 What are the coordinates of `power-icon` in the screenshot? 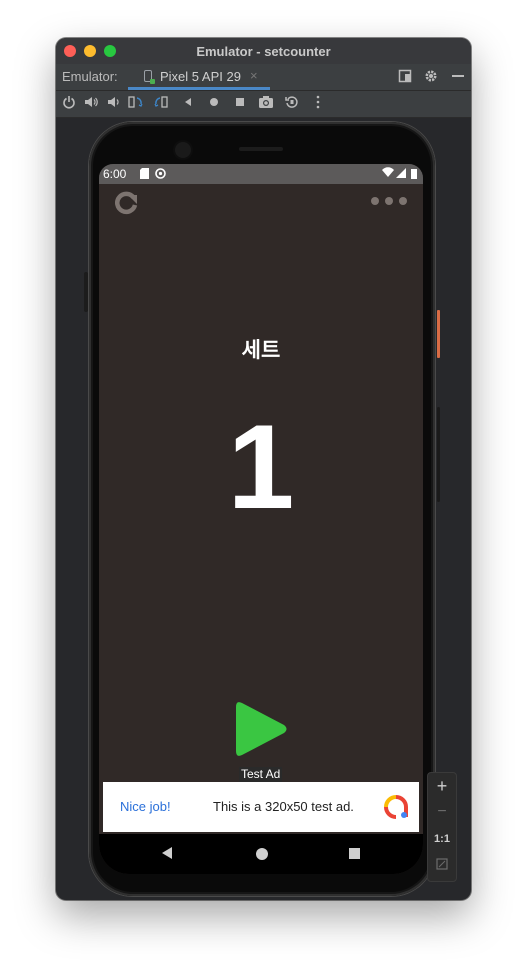 It's located at (69, 104).